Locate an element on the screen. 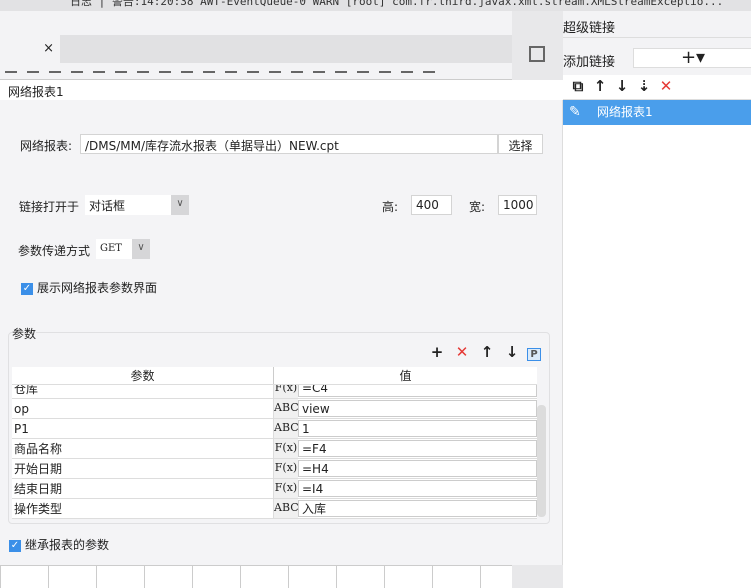  copy-icon: ⧉ is located at coordinates (578, 86).